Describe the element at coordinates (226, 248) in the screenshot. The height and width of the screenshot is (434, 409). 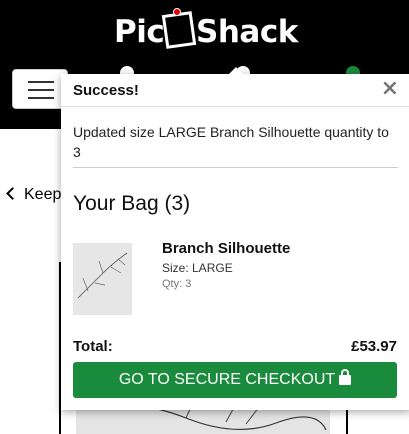
I see `item-name: Branch Silhouette` at that location.